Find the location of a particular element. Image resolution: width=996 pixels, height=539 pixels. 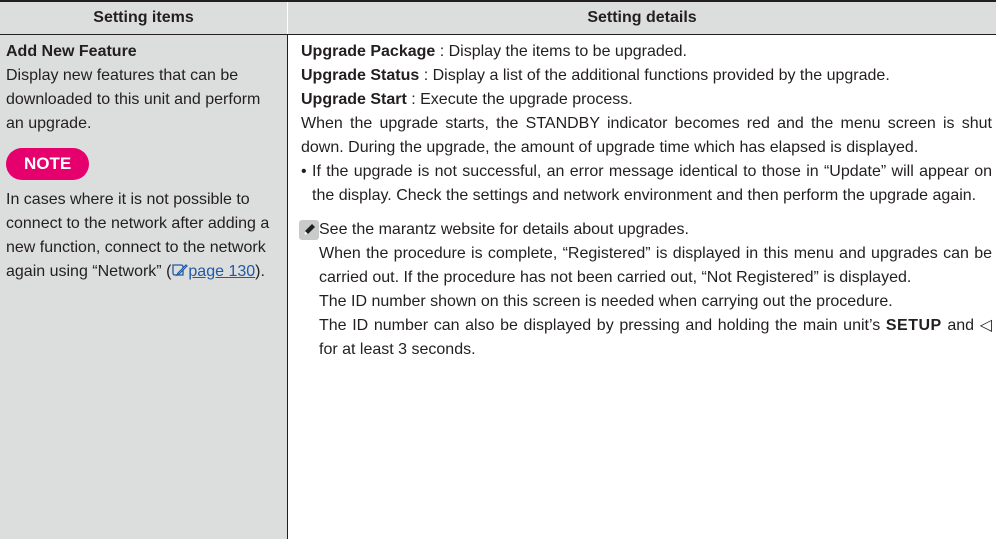

table-header: Setting items Setting details is located at coordinates (498, 18).